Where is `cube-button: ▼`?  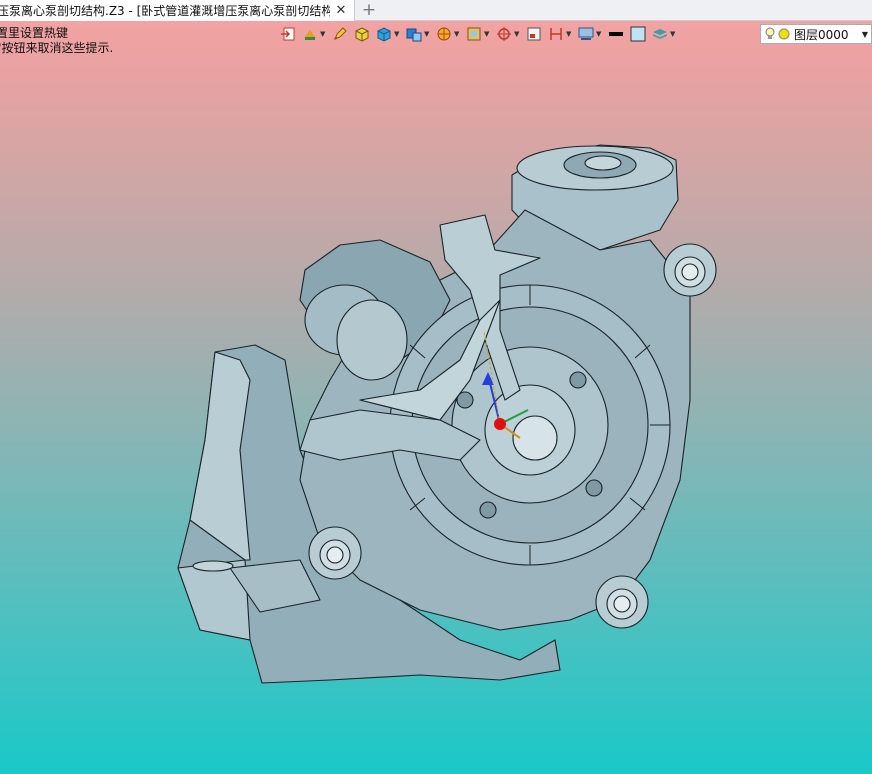
cube-button: ▼ is located at coordinates (388, 34).